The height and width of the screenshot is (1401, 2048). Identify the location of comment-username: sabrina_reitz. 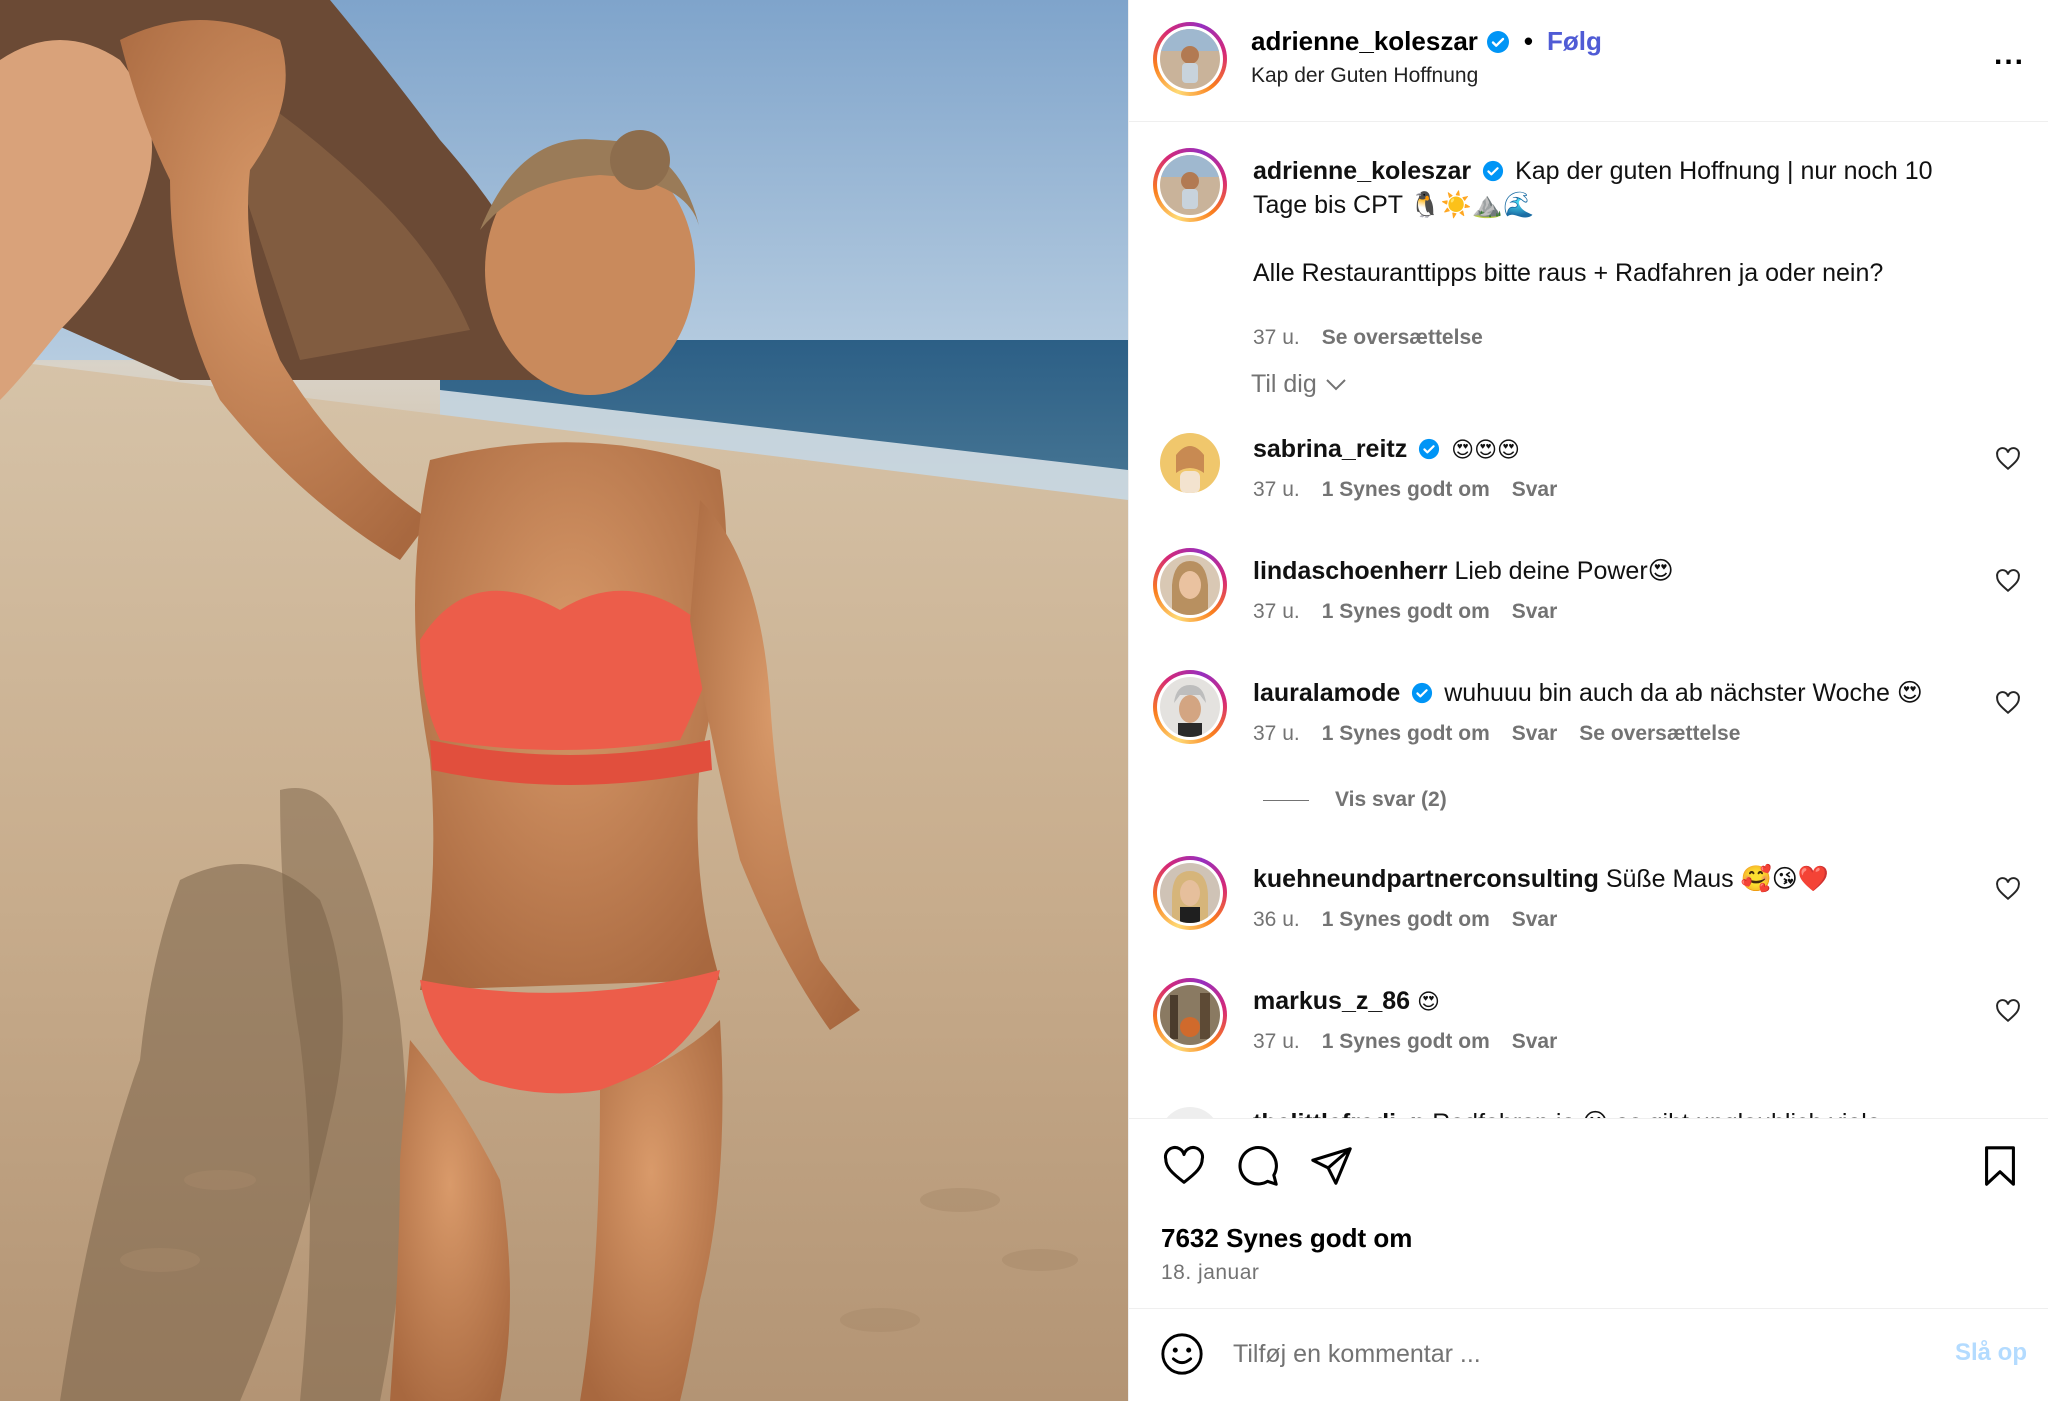
(1330, 449).